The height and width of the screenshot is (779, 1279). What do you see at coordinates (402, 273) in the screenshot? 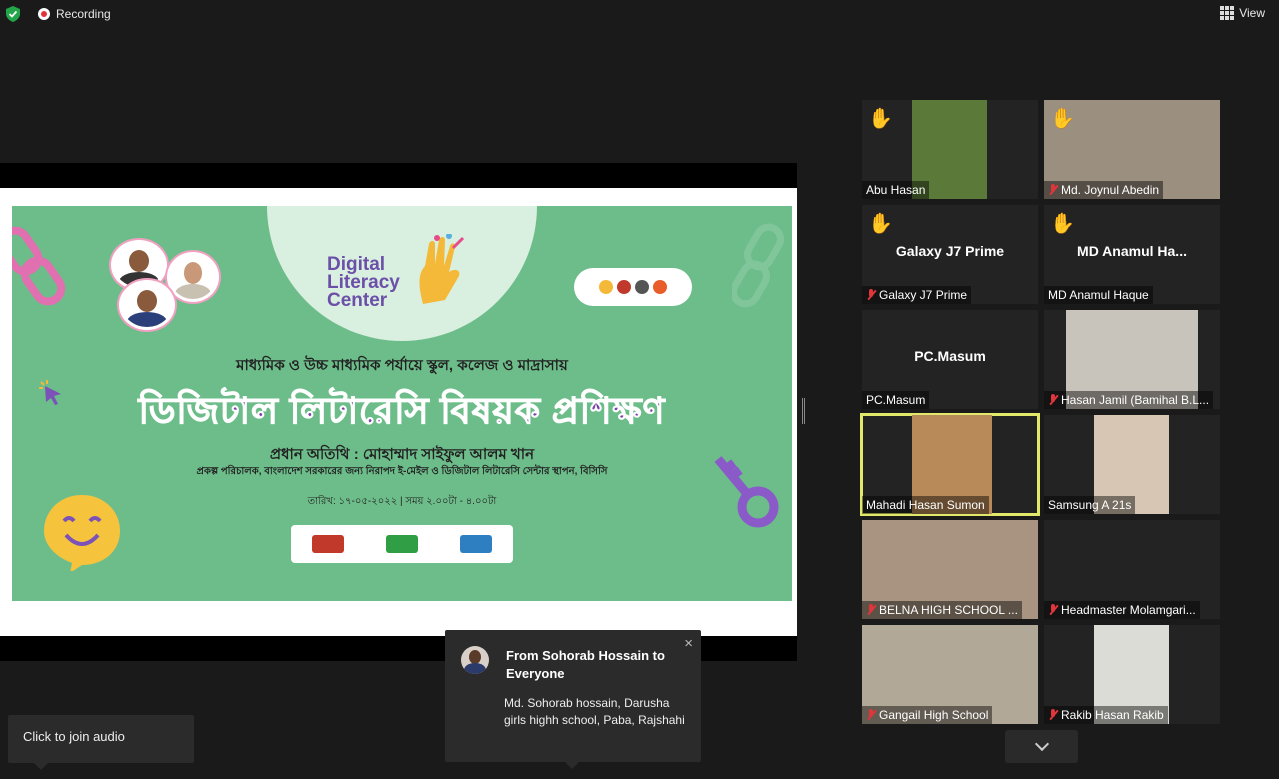
I see `slide-header-arc` at bounding box center [402, 273].